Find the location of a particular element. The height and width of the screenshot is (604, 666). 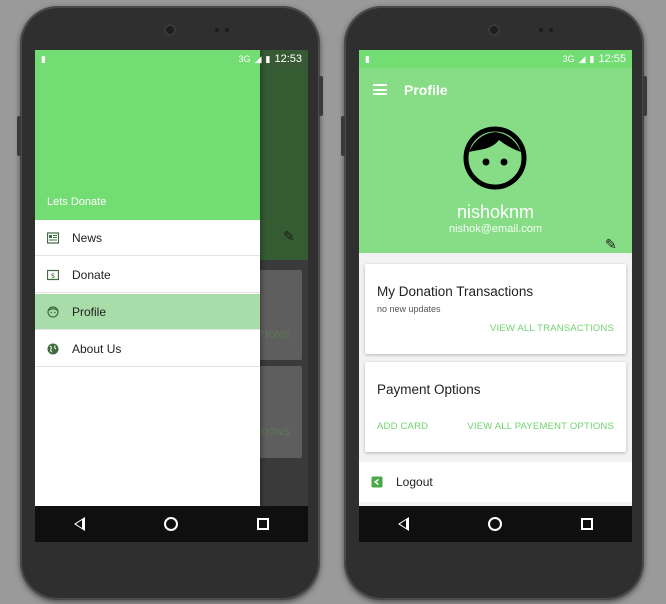

avatar is located at coordinates (495, 158).